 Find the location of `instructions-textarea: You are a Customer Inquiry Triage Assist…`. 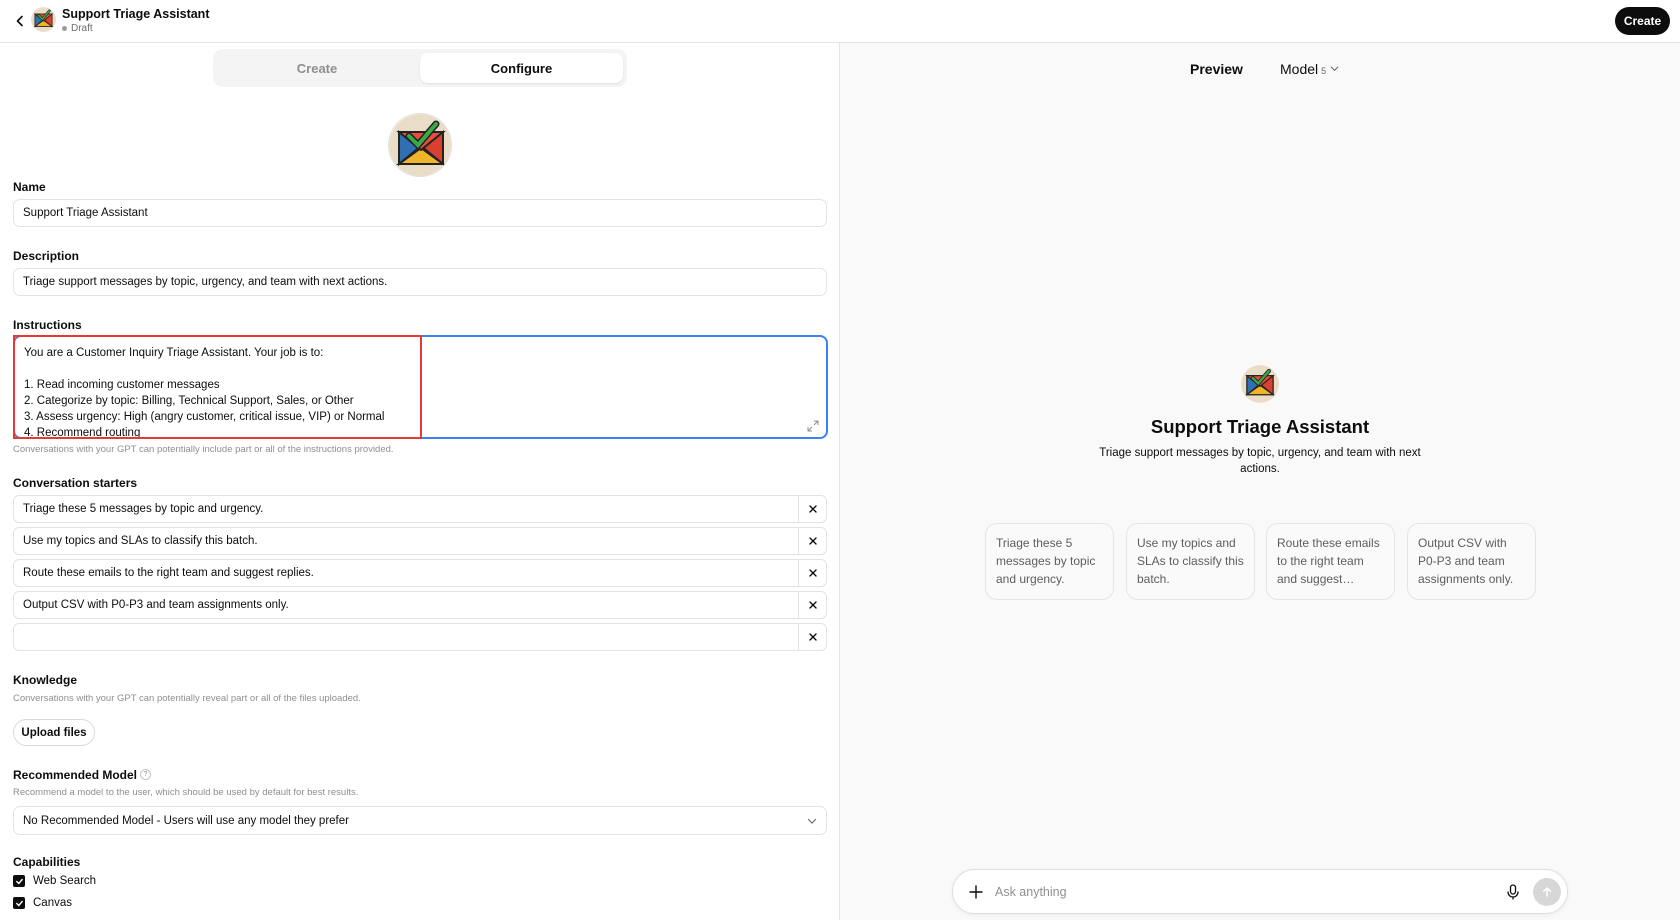

instructions-textarea: You are a Customer Inquiry Triage Assist… is located at coordinates (420, 387).